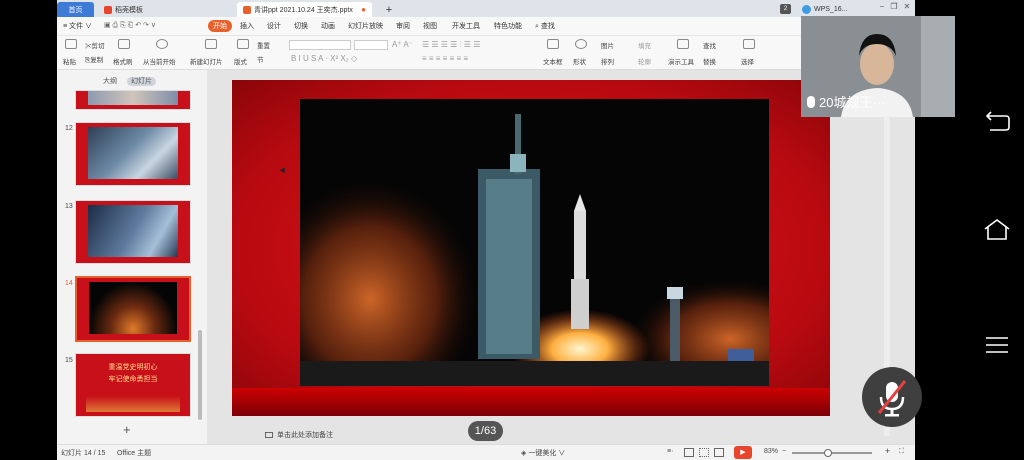 This screenshot has height=460, width=1024. I want to click on font-size-adjust-icons: A⁺ A⁻, so click(402, 44).